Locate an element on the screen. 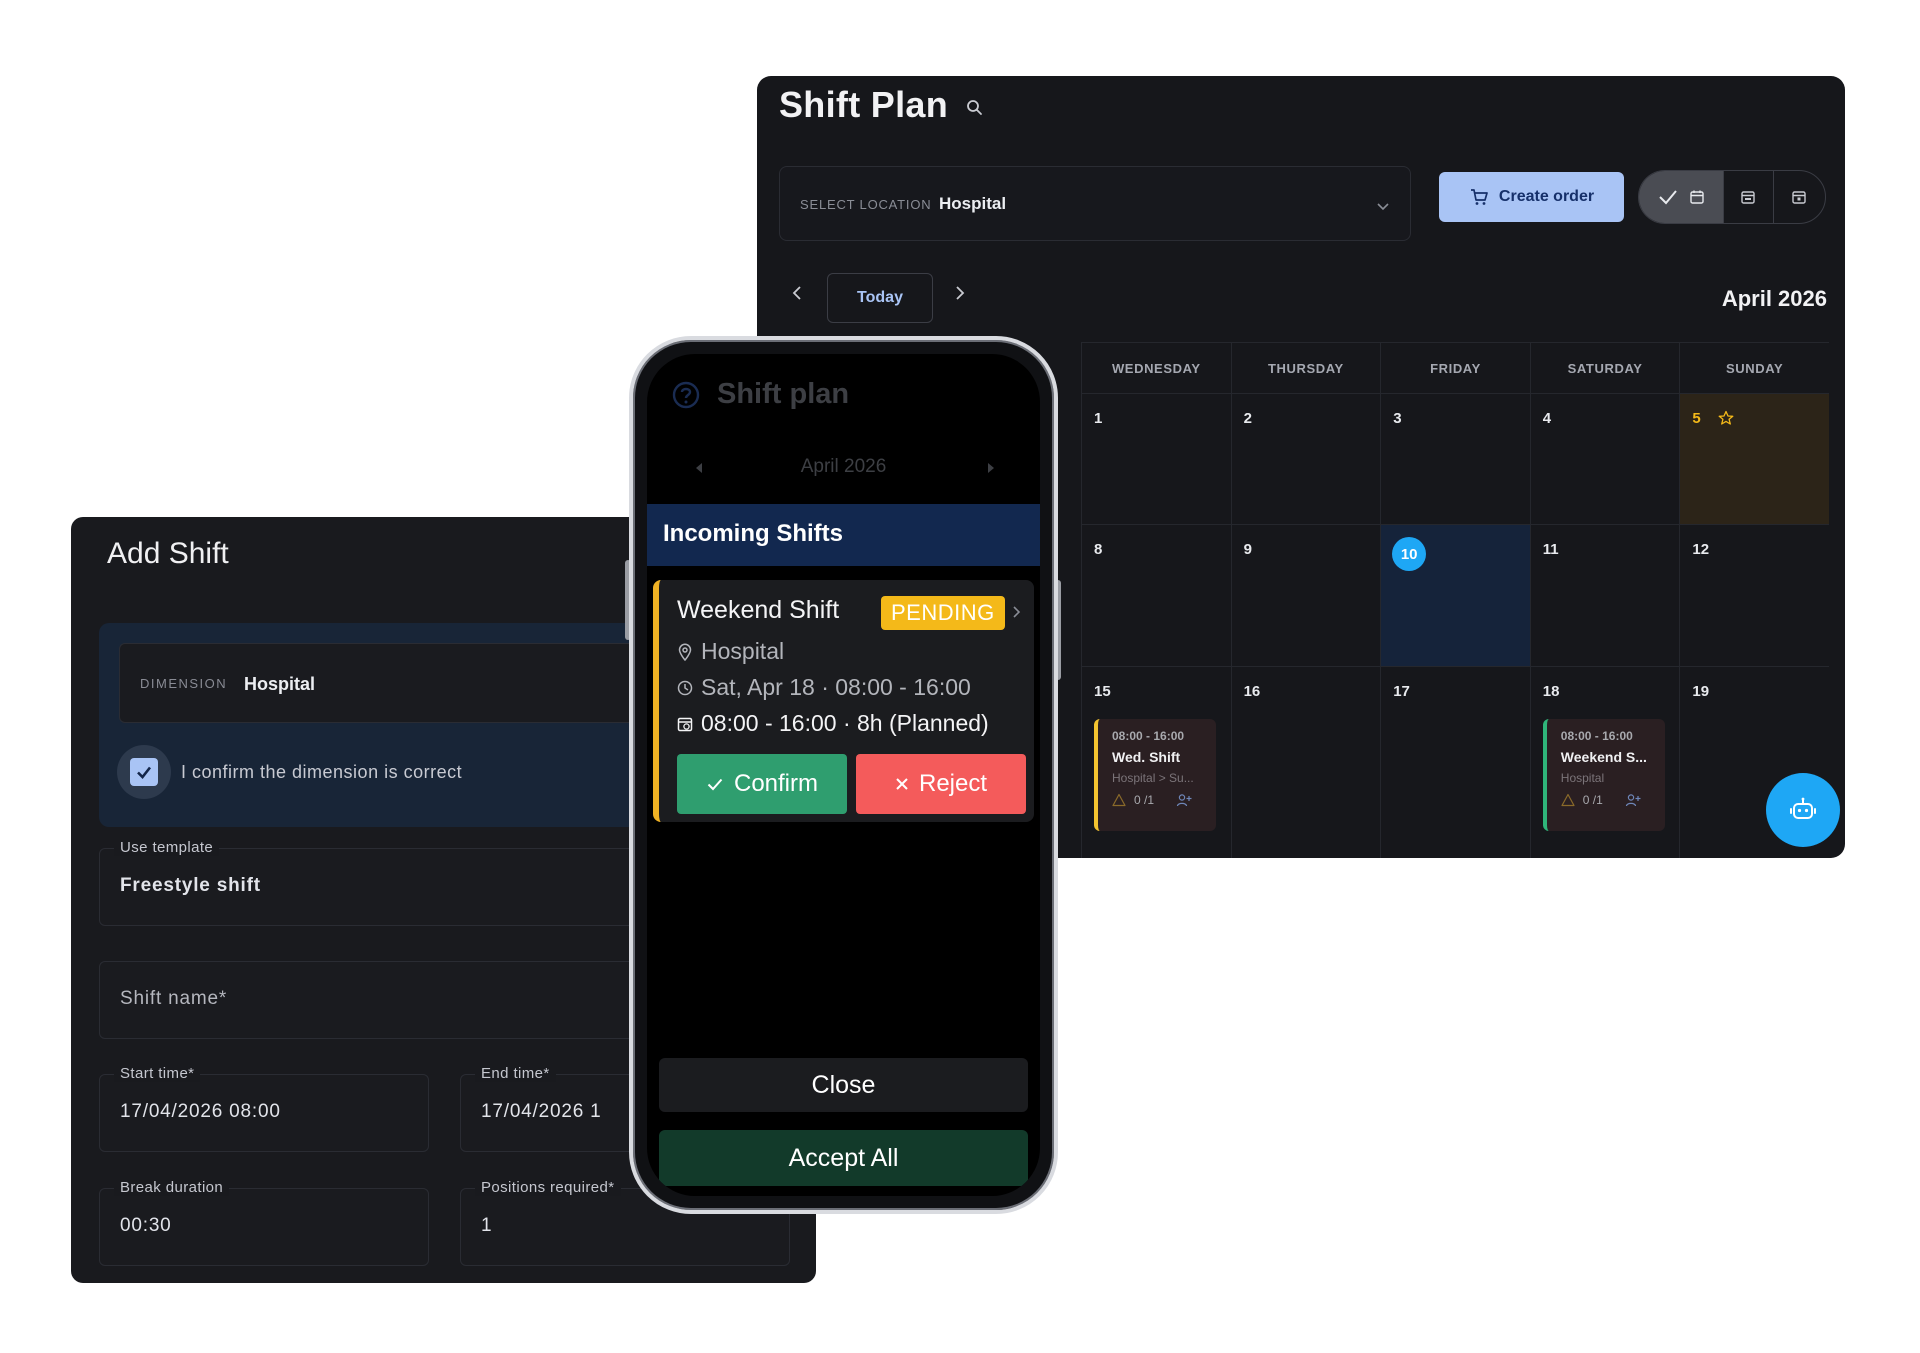  day-number: 5 is located at coordinates (1696, 418).